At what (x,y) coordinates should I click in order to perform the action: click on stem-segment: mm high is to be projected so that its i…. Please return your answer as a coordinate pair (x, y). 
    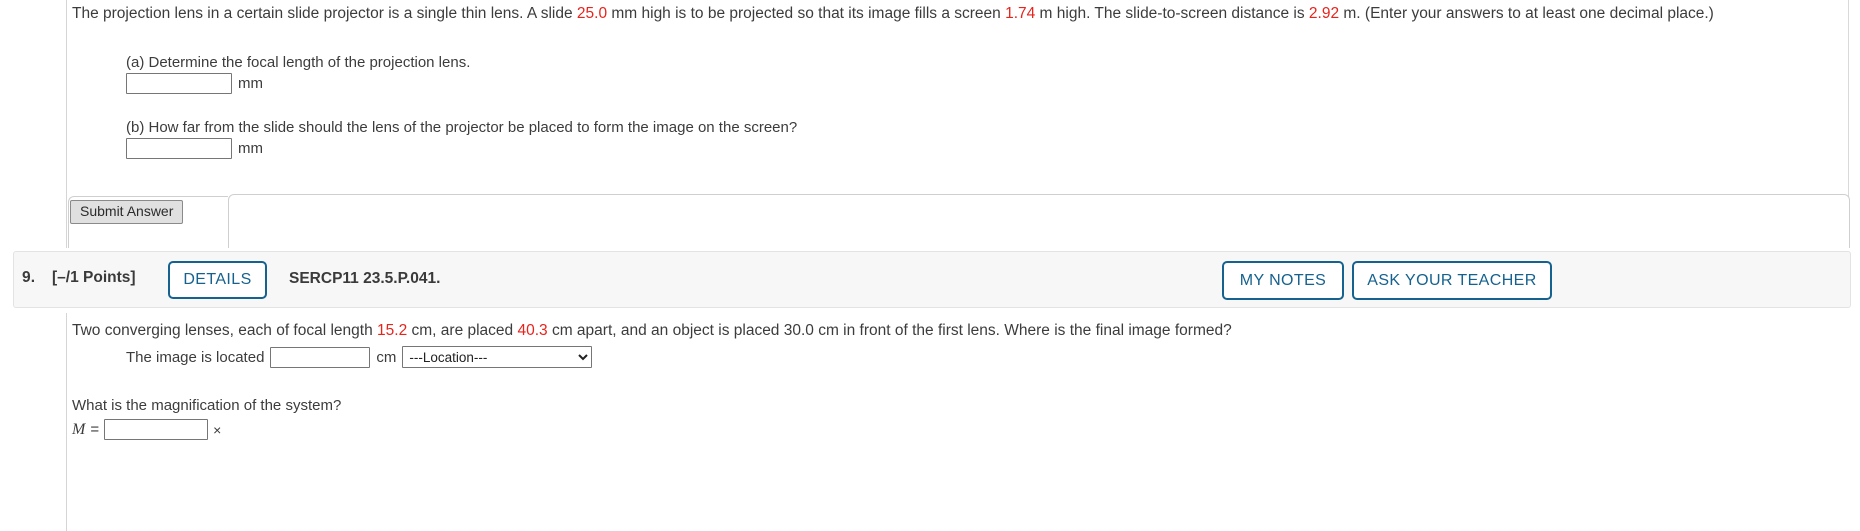
    Looking at the image, I should click on (806, 13).